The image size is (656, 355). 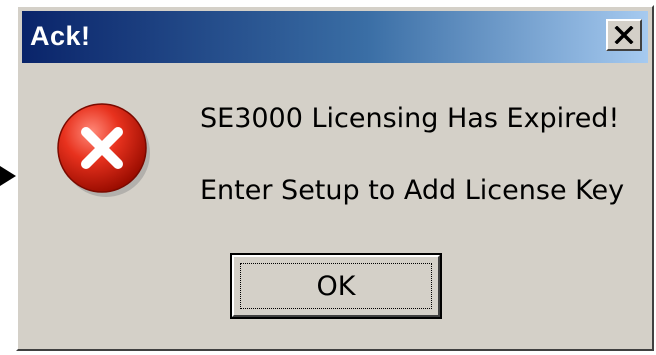 I want to click on pointer-arrow-icon, so click(x=8, y=176).